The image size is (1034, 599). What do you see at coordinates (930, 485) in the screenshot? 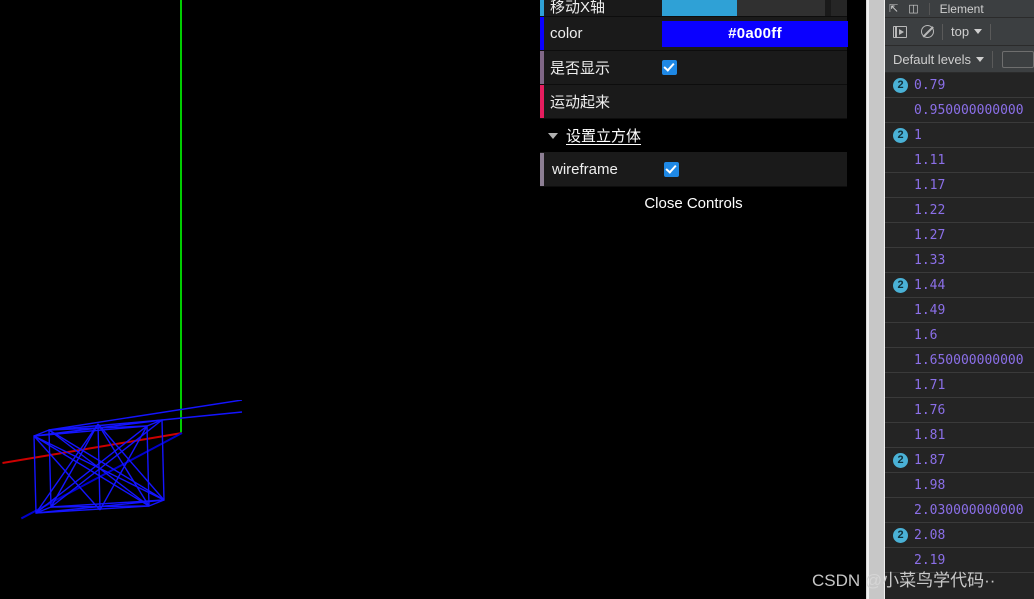
I see `console-message-value: 1.98` at bounding box center [930, 485].